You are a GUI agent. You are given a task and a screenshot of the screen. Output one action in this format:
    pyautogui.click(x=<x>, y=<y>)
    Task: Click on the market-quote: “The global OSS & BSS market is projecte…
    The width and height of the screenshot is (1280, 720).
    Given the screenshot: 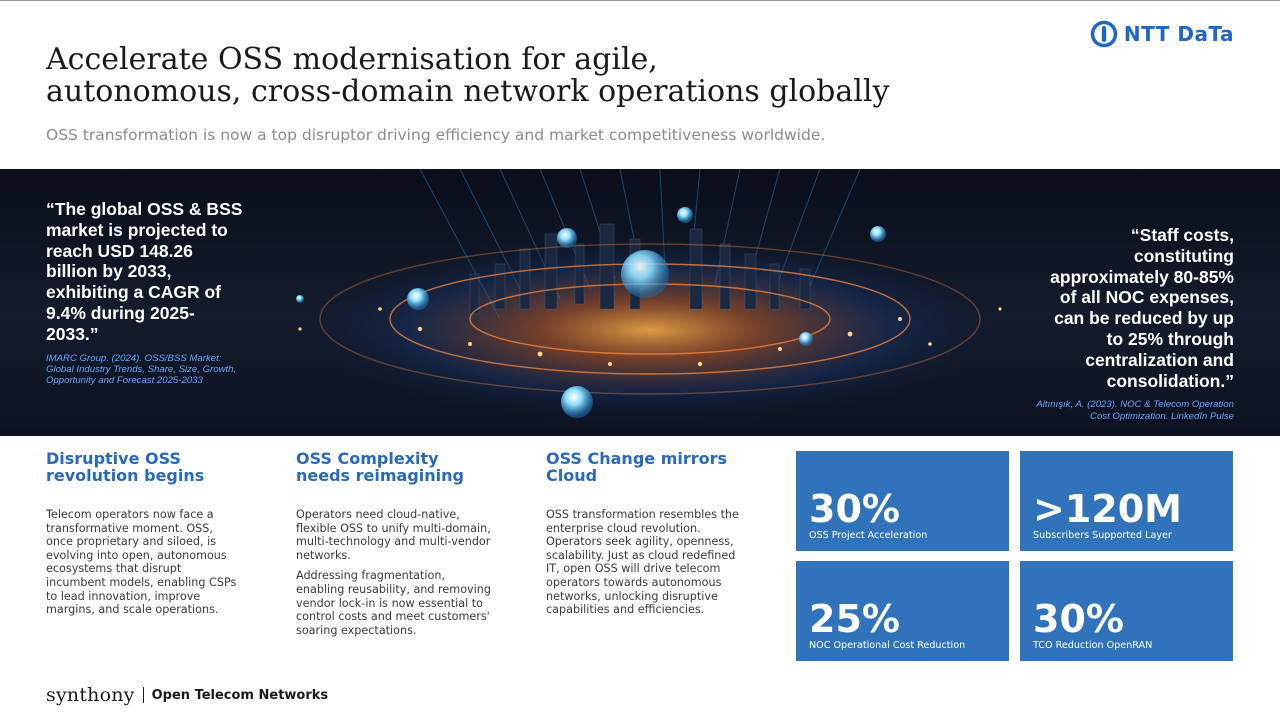 What is the action you would take?
    pyautogui.click(x=146, y=292)
    